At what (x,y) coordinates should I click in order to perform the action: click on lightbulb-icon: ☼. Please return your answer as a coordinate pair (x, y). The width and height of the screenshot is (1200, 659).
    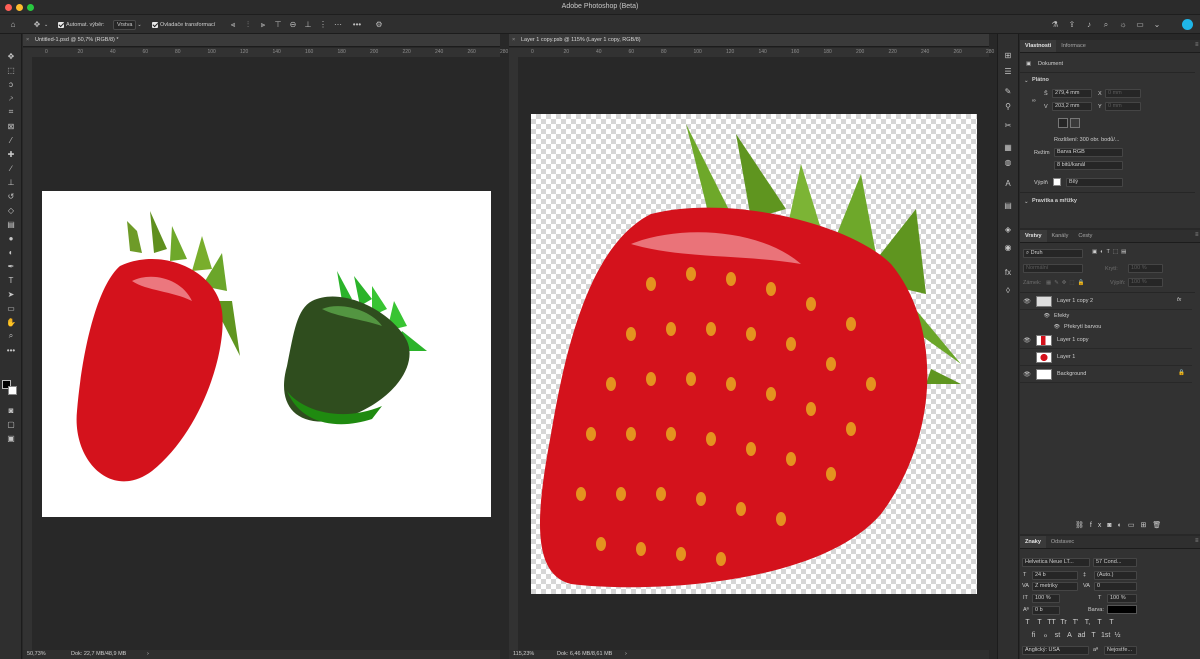
    Looking at the image, I should click on (1123, 25).